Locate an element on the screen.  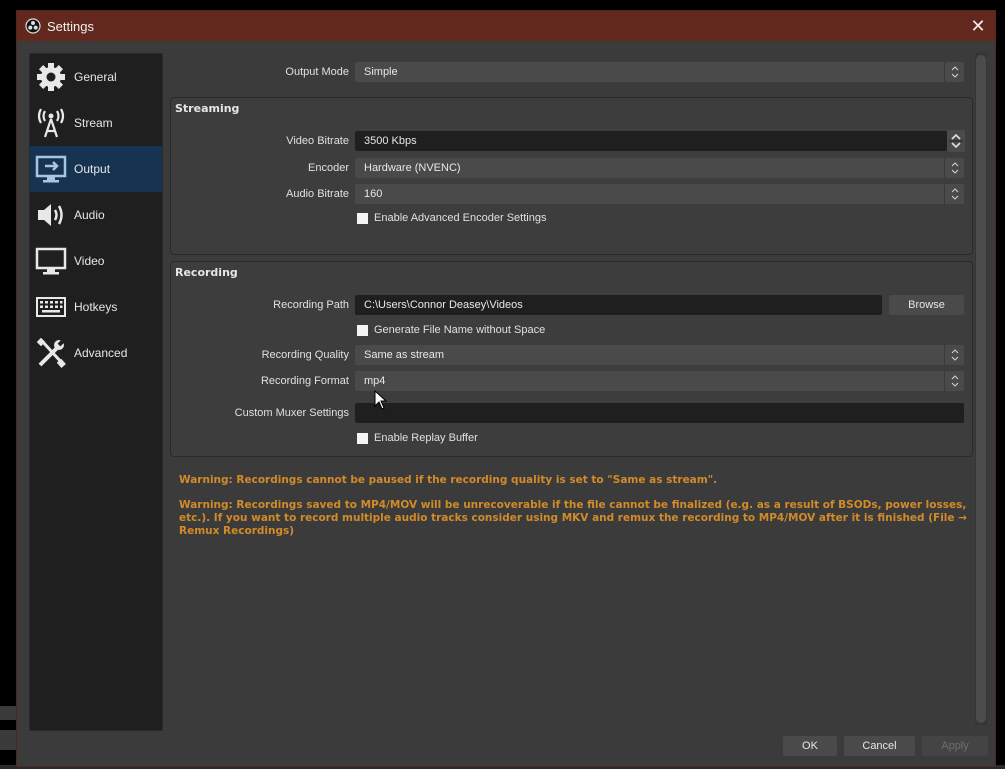
recording-quality-select: Same as stream is located at coordinates (659, 355).